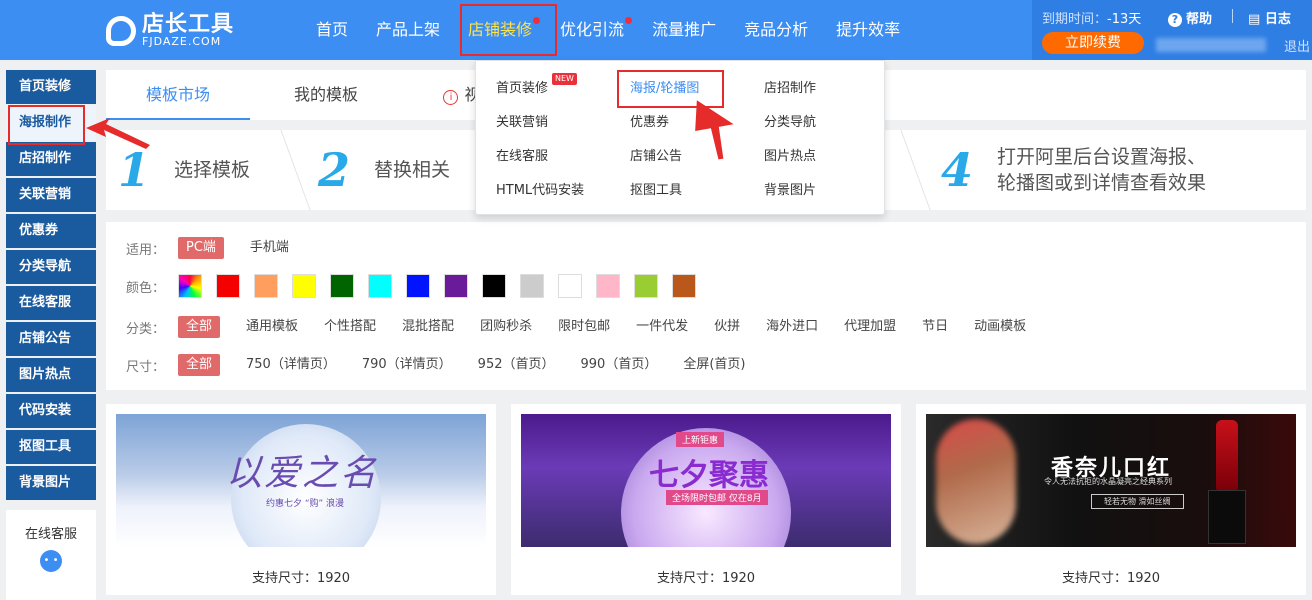 This screenshot has height=600, width=1312. What do you see at coordinates (410, 130) in the screenshot?
I see `annotation-arrows` at bounding box center [410, 130].